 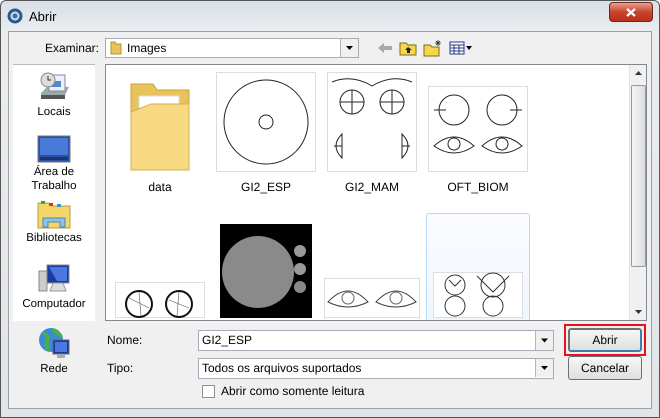 I want to click on sidebar-item: Bibliotecas, so click(x=54, y=224).